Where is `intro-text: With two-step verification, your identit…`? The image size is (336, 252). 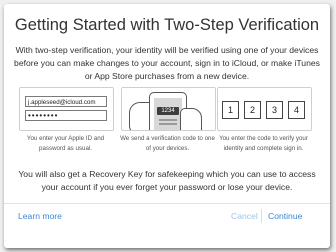 intro-text: With two-step verification, your identit… is located at coordinates (167, 63).